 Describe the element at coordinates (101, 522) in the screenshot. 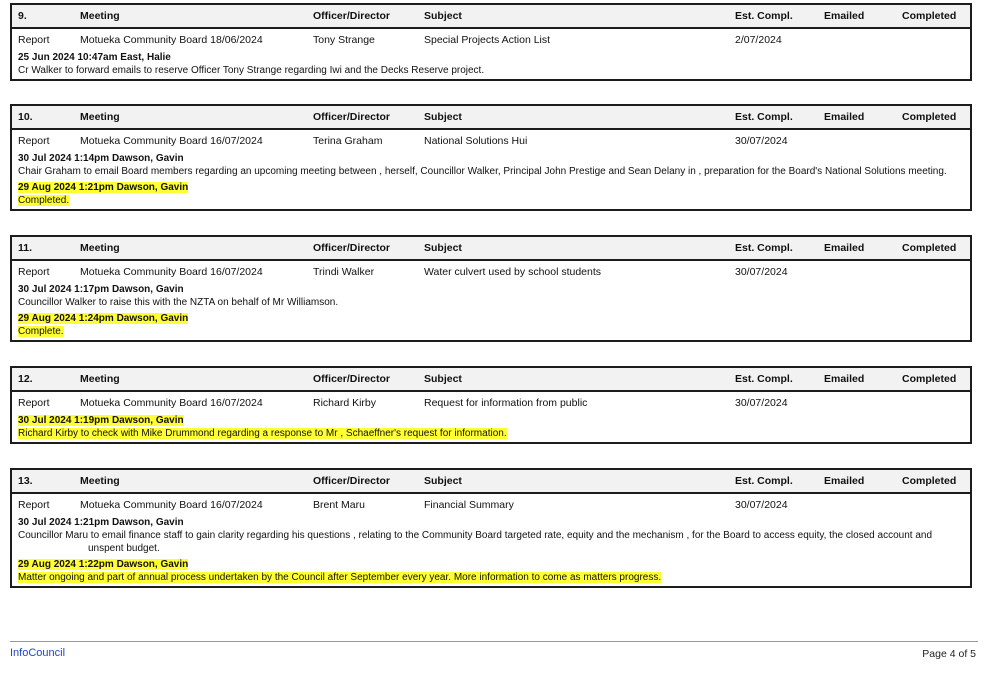

I see `note-heading: 30 Jul 2024 1:21pm Dawson, Gavin` at that location.